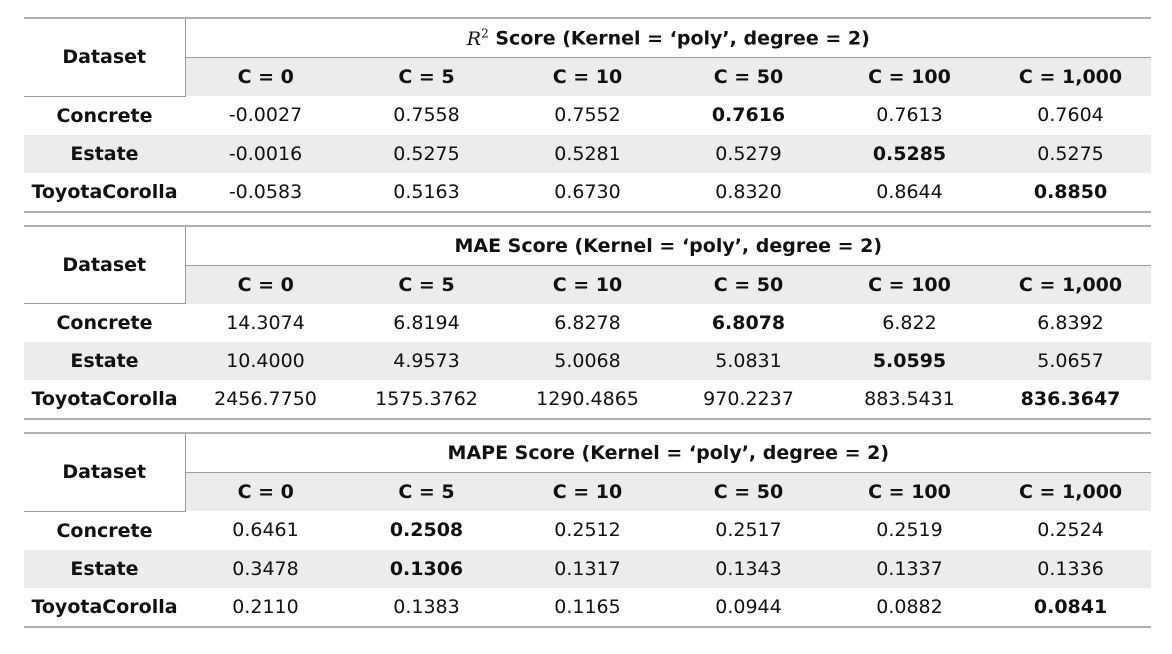 The image size is (1172, 654). I want to click on r2-symbol: R2, so click(477, 38).